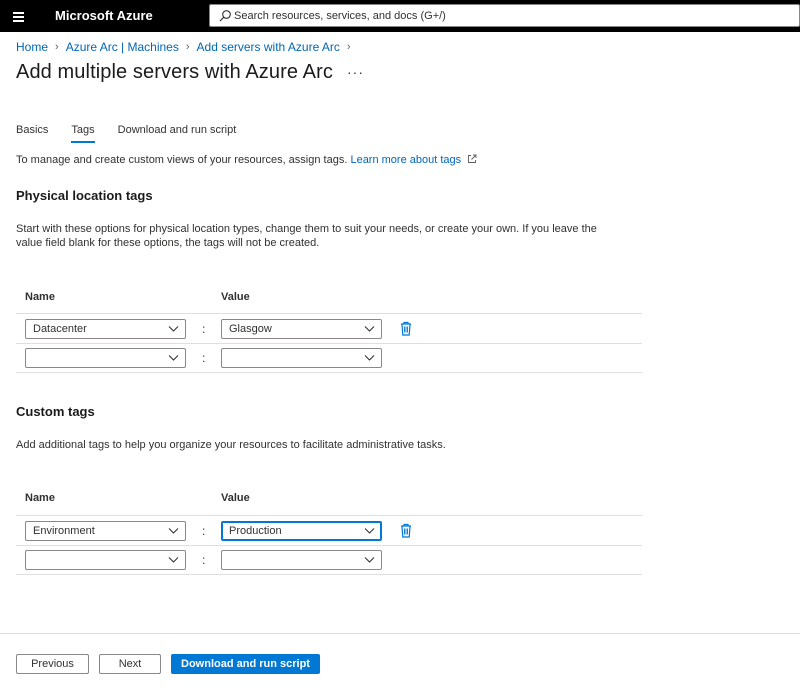 The image size is (800, 692). Describe the element at coordinates (245, 664) in the screenshot. I see `download-and-run-script-button: Download and run script` at that location.